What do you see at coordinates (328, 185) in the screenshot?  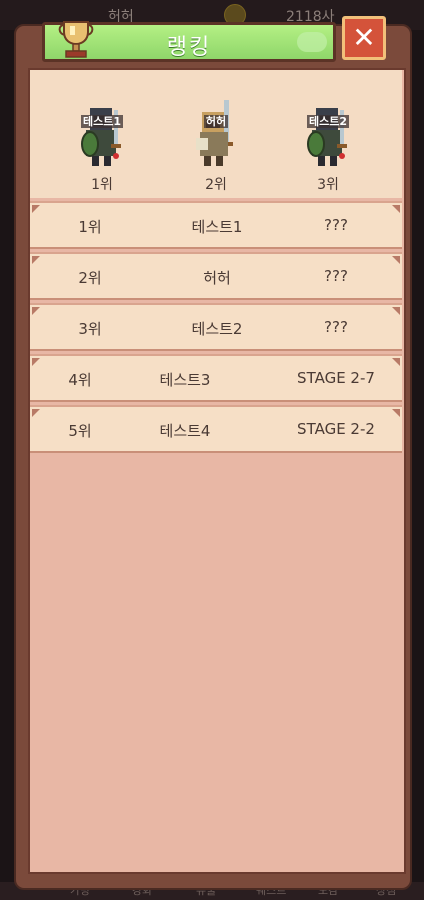 I see `podium-rank: 3위` at bounding box center [328, 185].